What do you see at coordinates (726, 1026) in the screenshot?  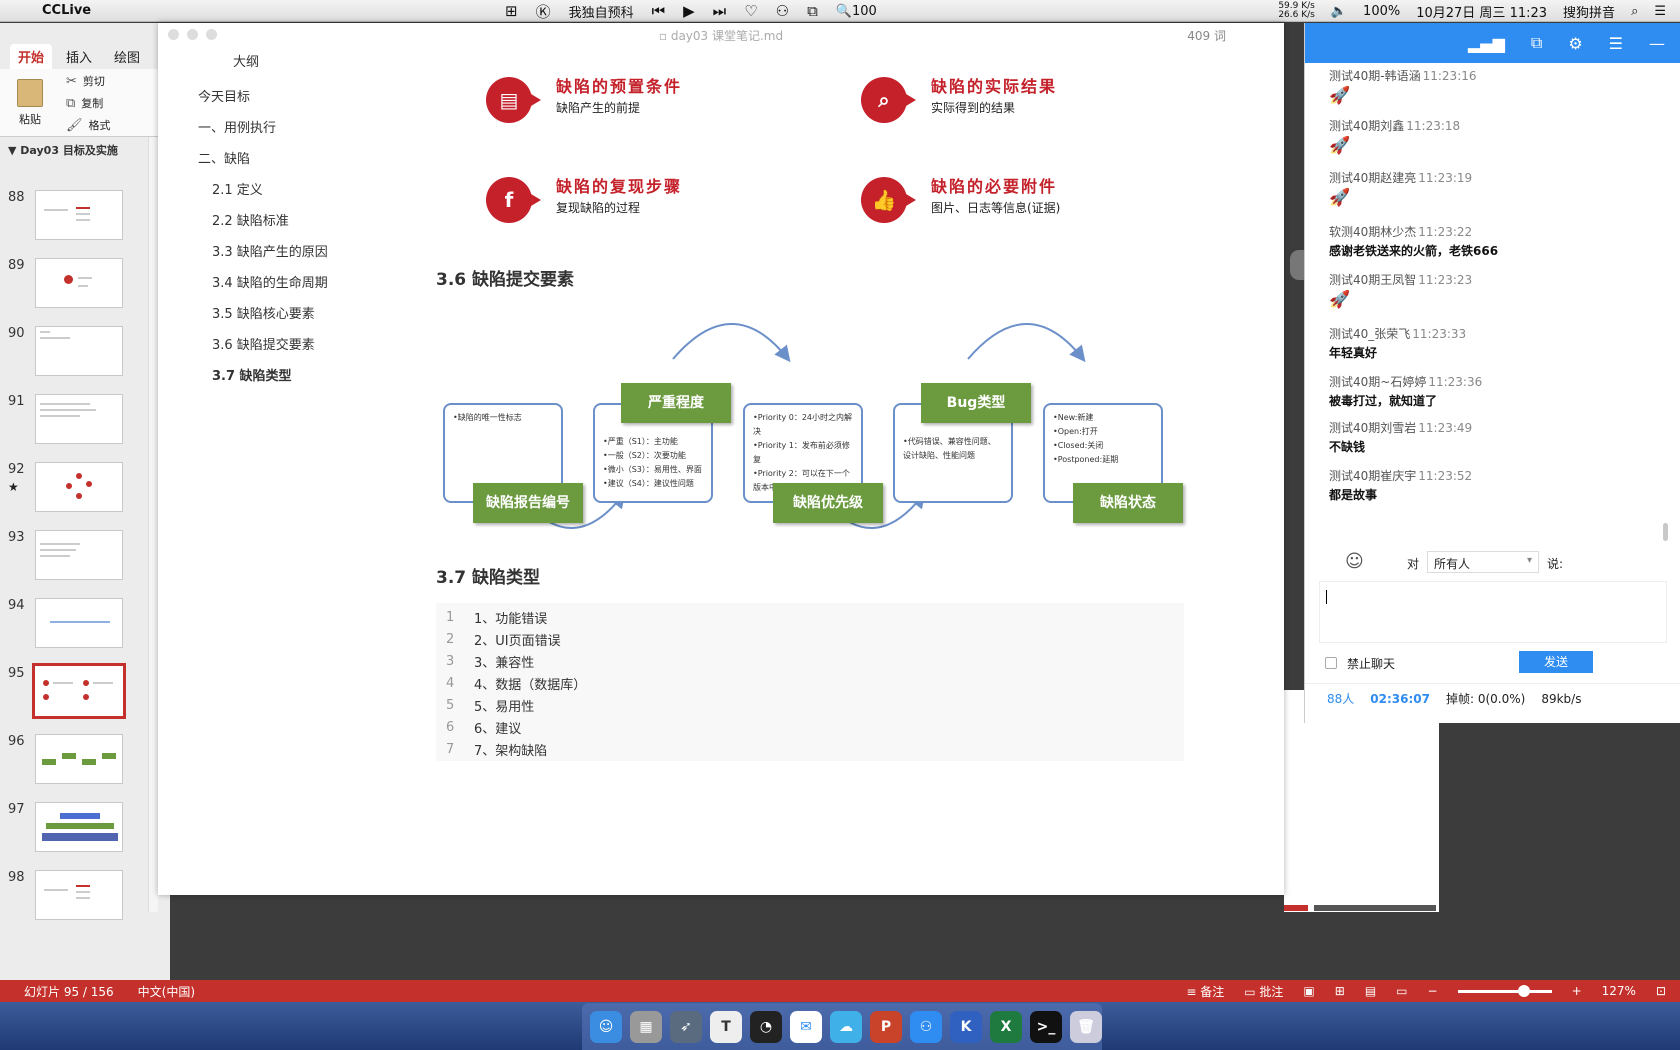 I see `typora-icon: T` at bounding box center [726, 1026].